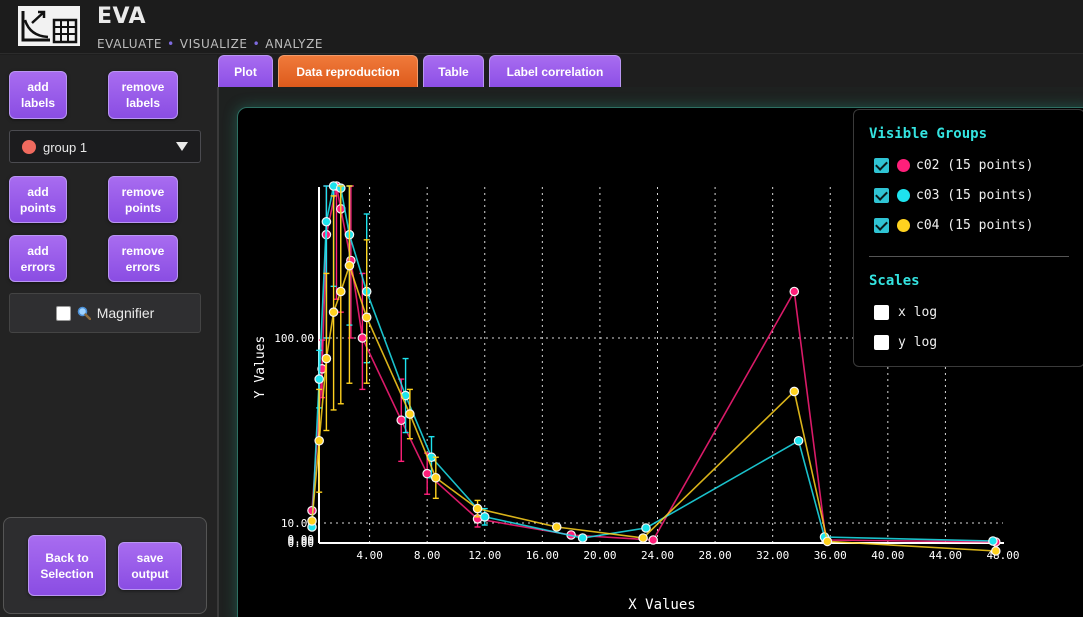  What do you see at coordinates (369, 555) in the screenshot?
I see `x-tick-label: 4.00` at bounding box center [369, 555].